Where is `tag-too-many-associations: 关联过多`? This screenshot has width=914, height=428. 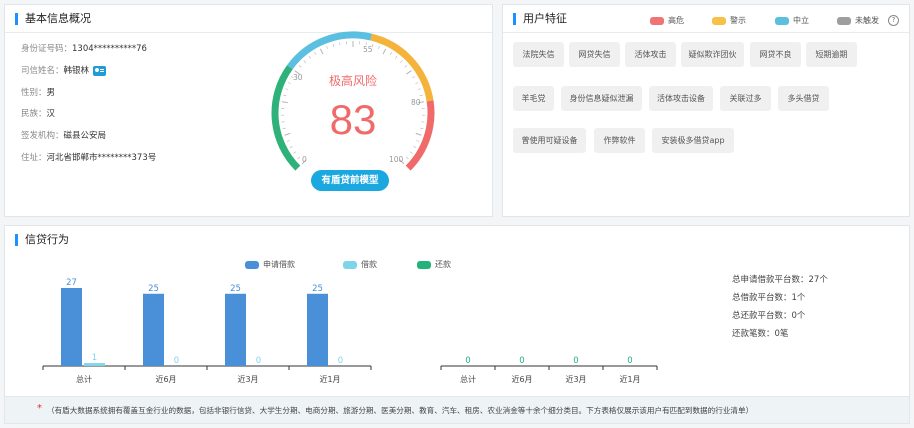 tag-too-many-associations: 关联过多 is located at coordinates (745, 98).